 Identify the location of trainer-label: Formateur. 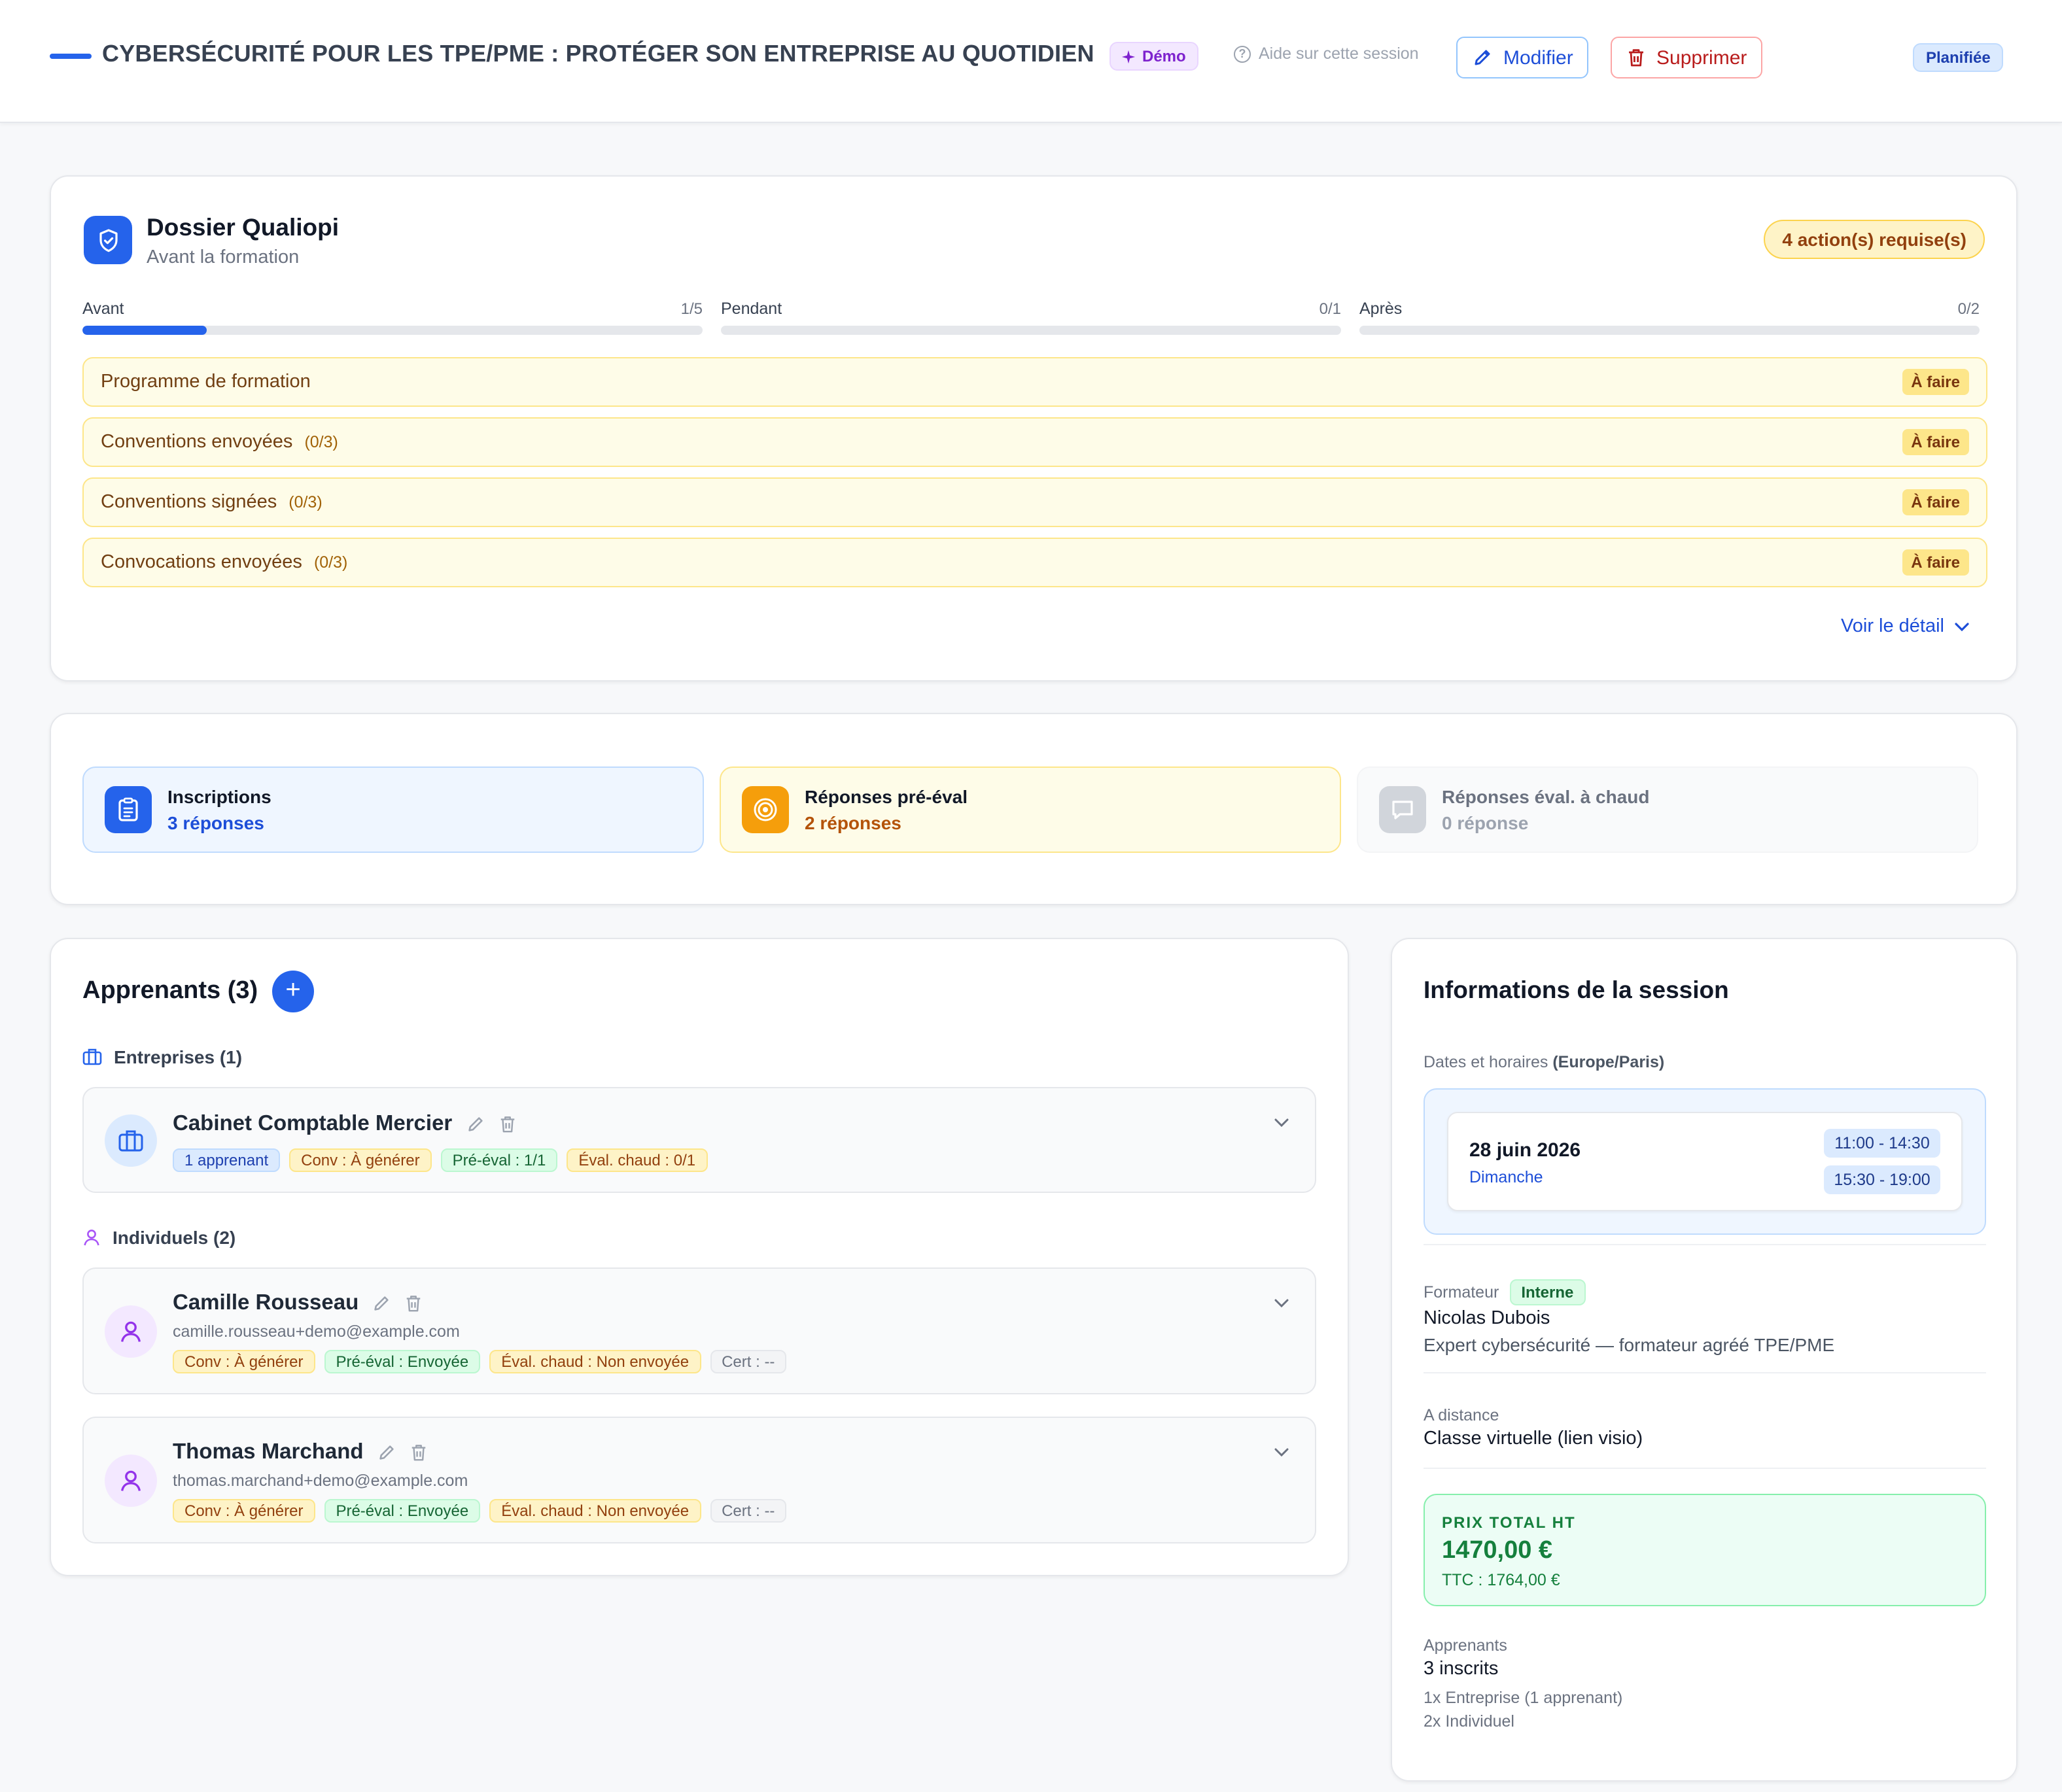
(1461, 1292).